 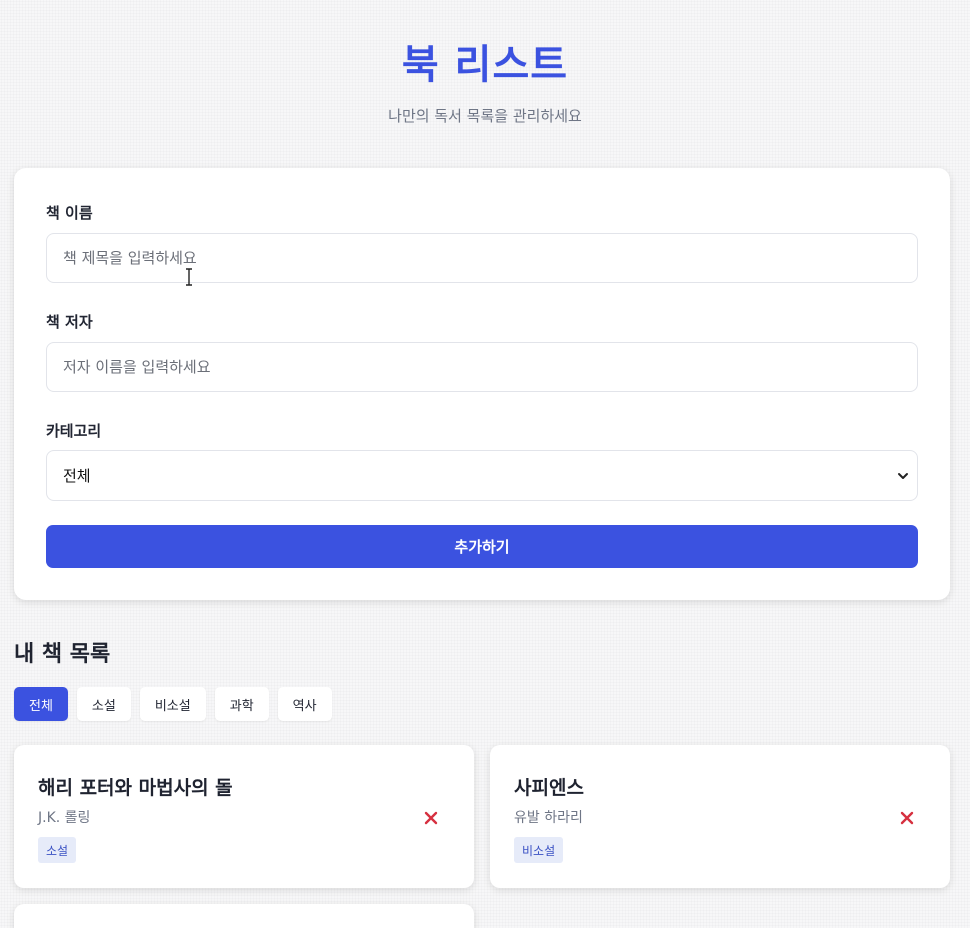 What do you see at coordinates (77, 476) in the screenshot?
I see `category-selected-value: 전체` at bounding box center [77, 476].